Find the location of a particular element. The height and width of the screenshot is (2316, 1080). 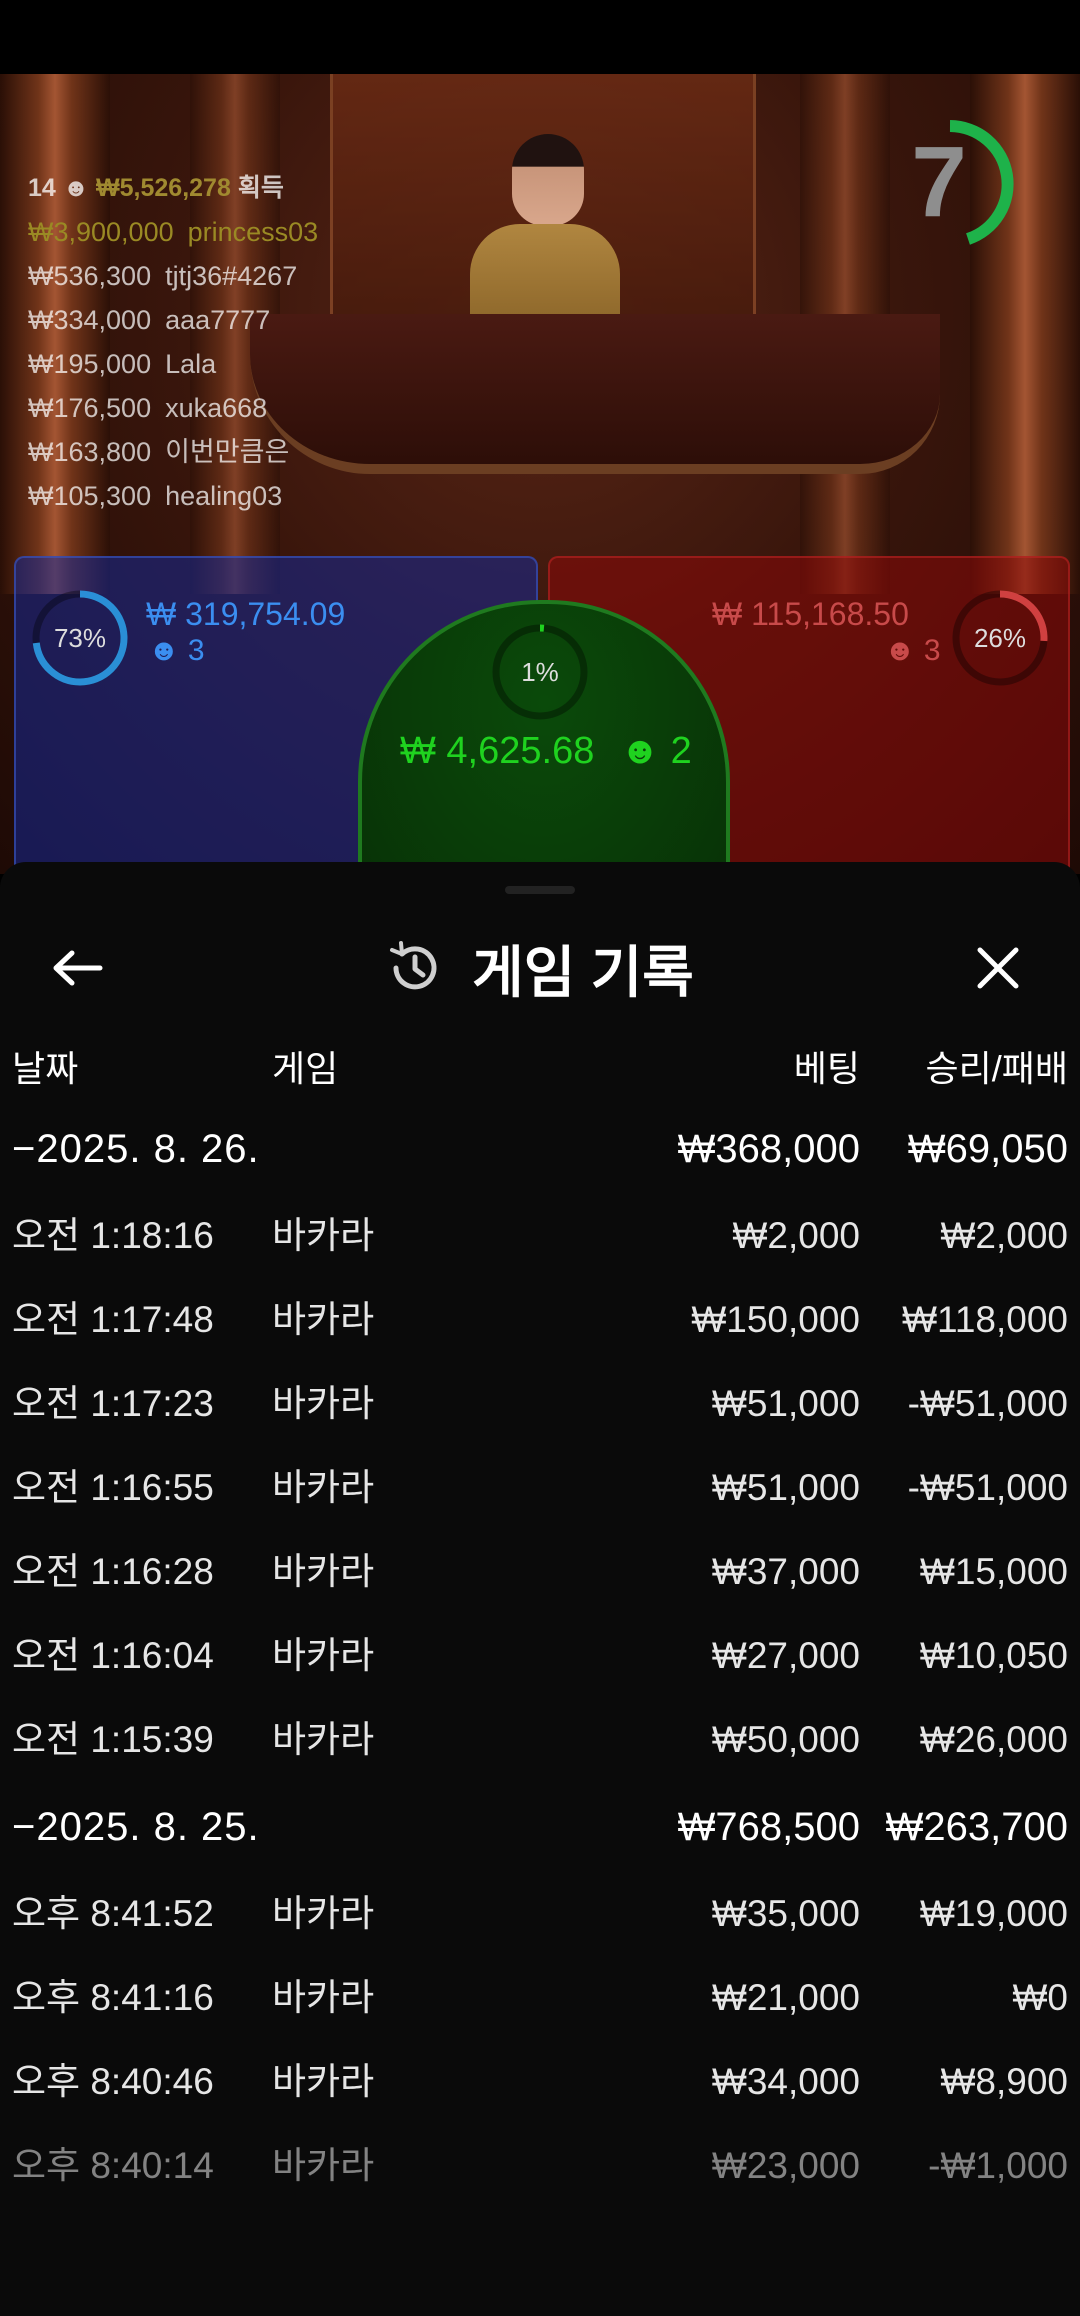

banker-amount: ₩ 115,168.50 is located at coordinates (810, 614).